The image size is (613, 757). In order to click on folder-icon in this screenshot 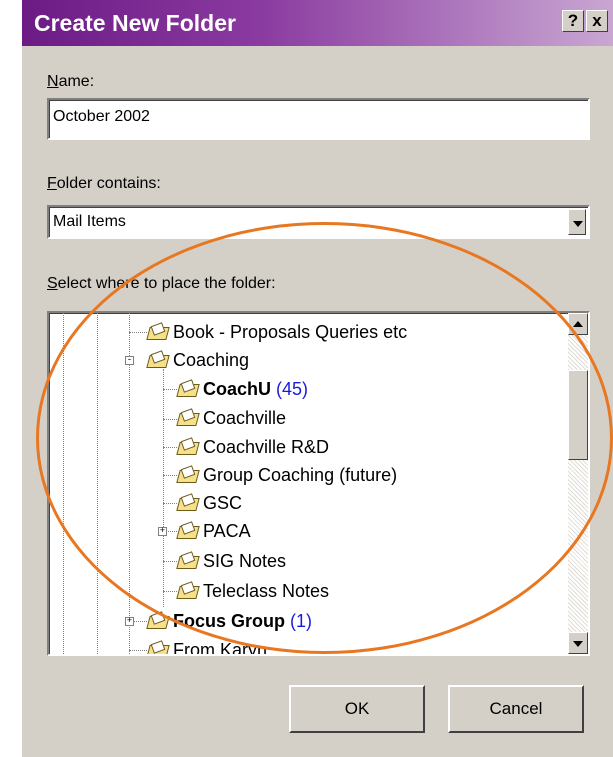, I will do `click(158, 648)`.